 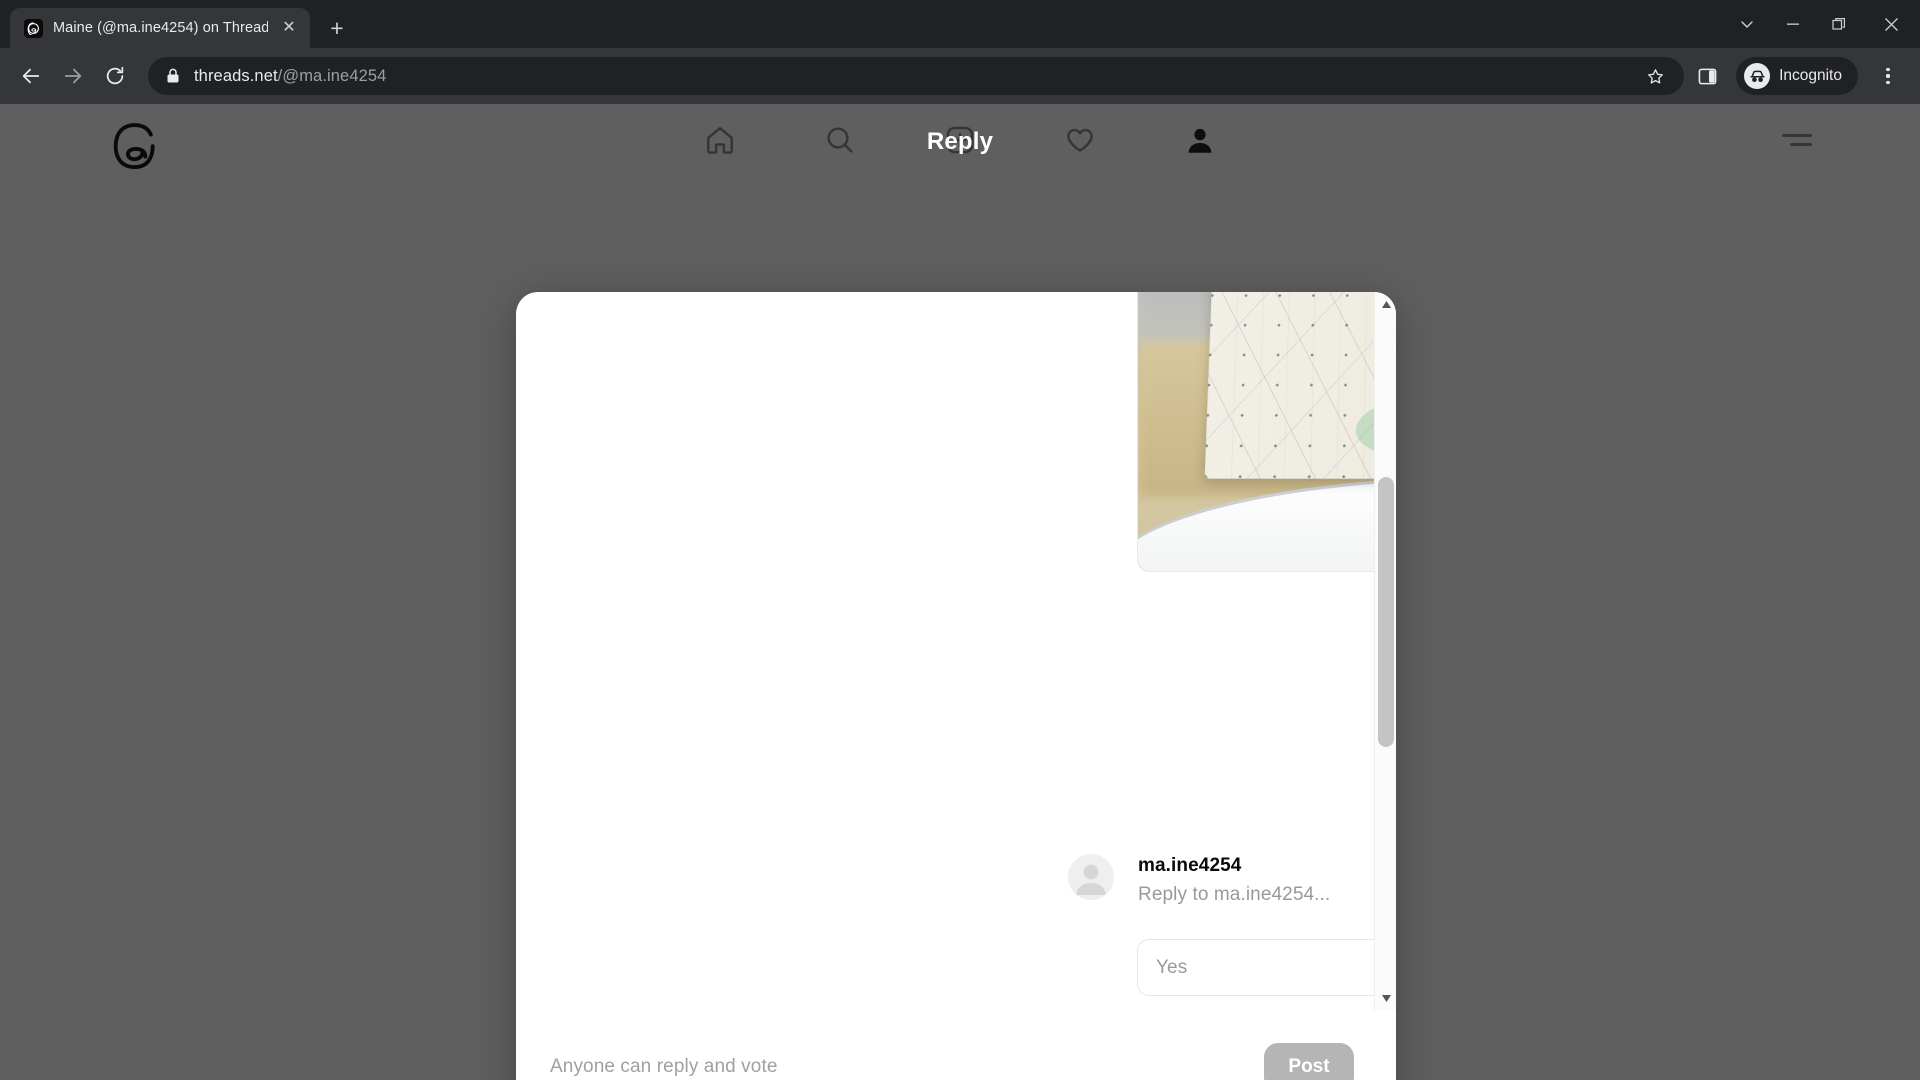 I want to click on star-icon, so click(x=1655, y=76).